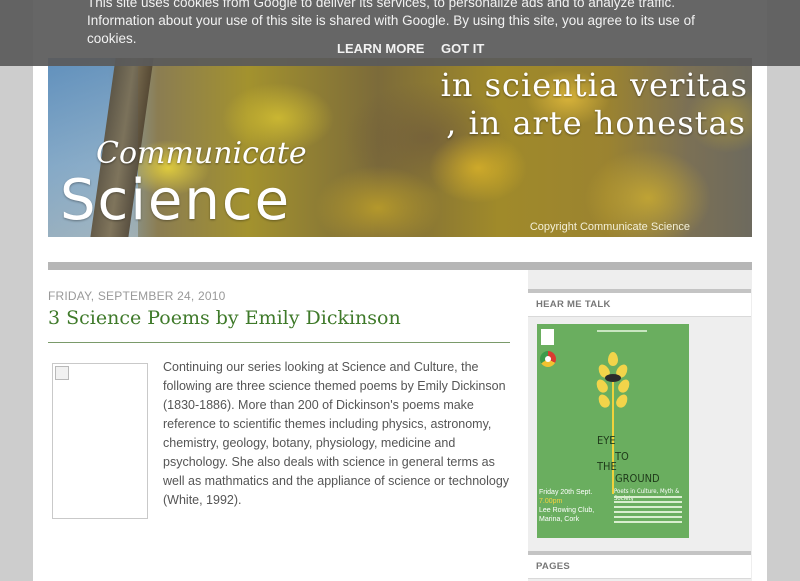  Describe the element at coordinates (224, 318) in the screenshot. I see `post-title: 3 Science Poems by Emily Dickinson` at that location.